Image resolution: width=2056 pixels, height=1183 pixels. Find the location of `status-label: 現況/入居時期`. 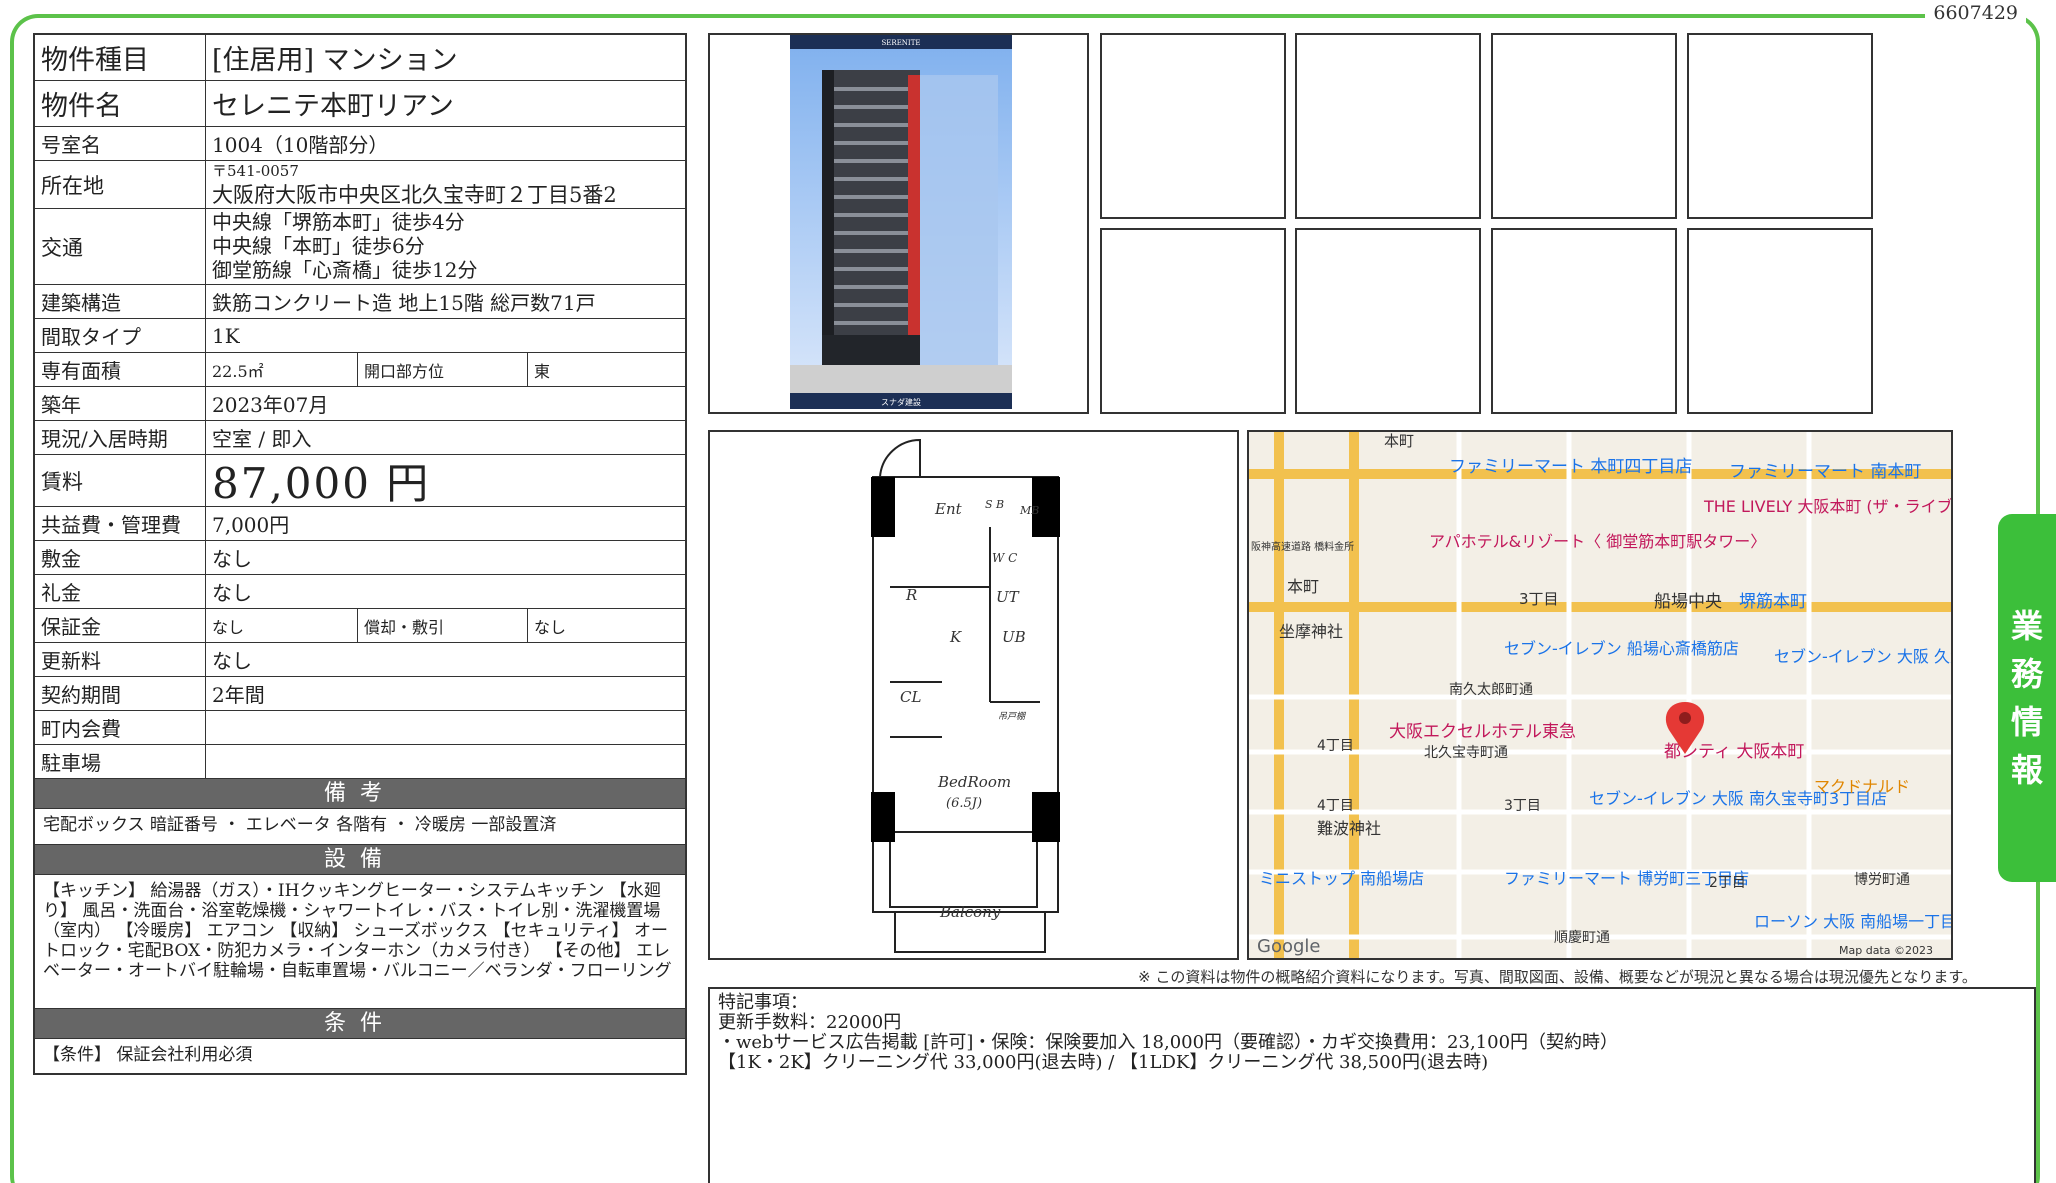

status-label: 現況/入居時期 is located at coordinates (120, 437).